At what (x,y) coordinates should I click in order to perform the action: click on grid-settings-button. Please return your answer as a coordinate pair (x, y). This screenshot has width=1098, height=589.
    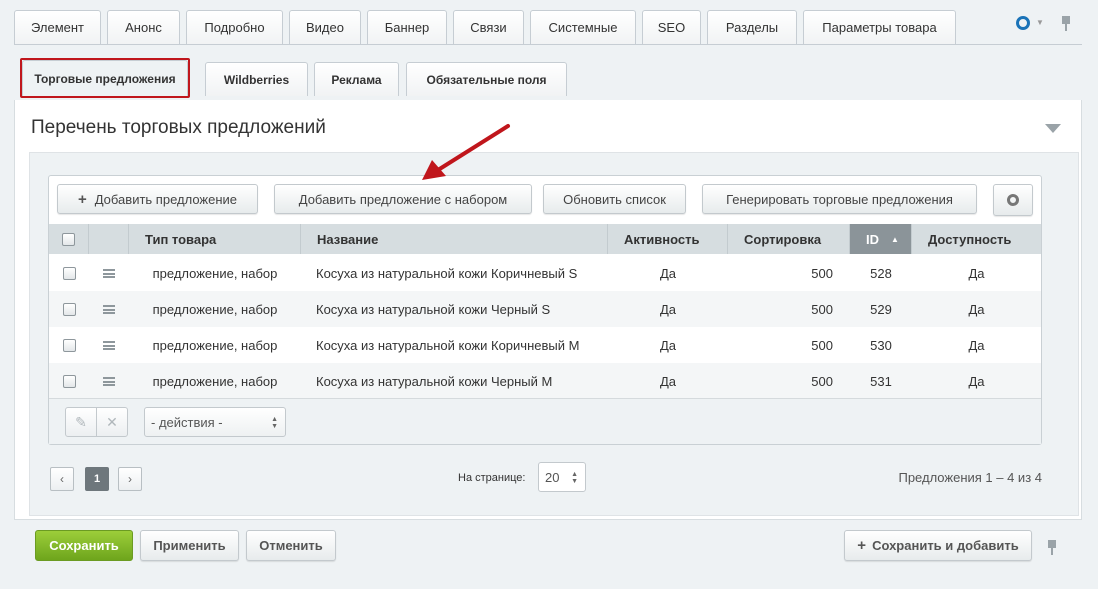
    Looking at the image, I should click on (1013, 200).